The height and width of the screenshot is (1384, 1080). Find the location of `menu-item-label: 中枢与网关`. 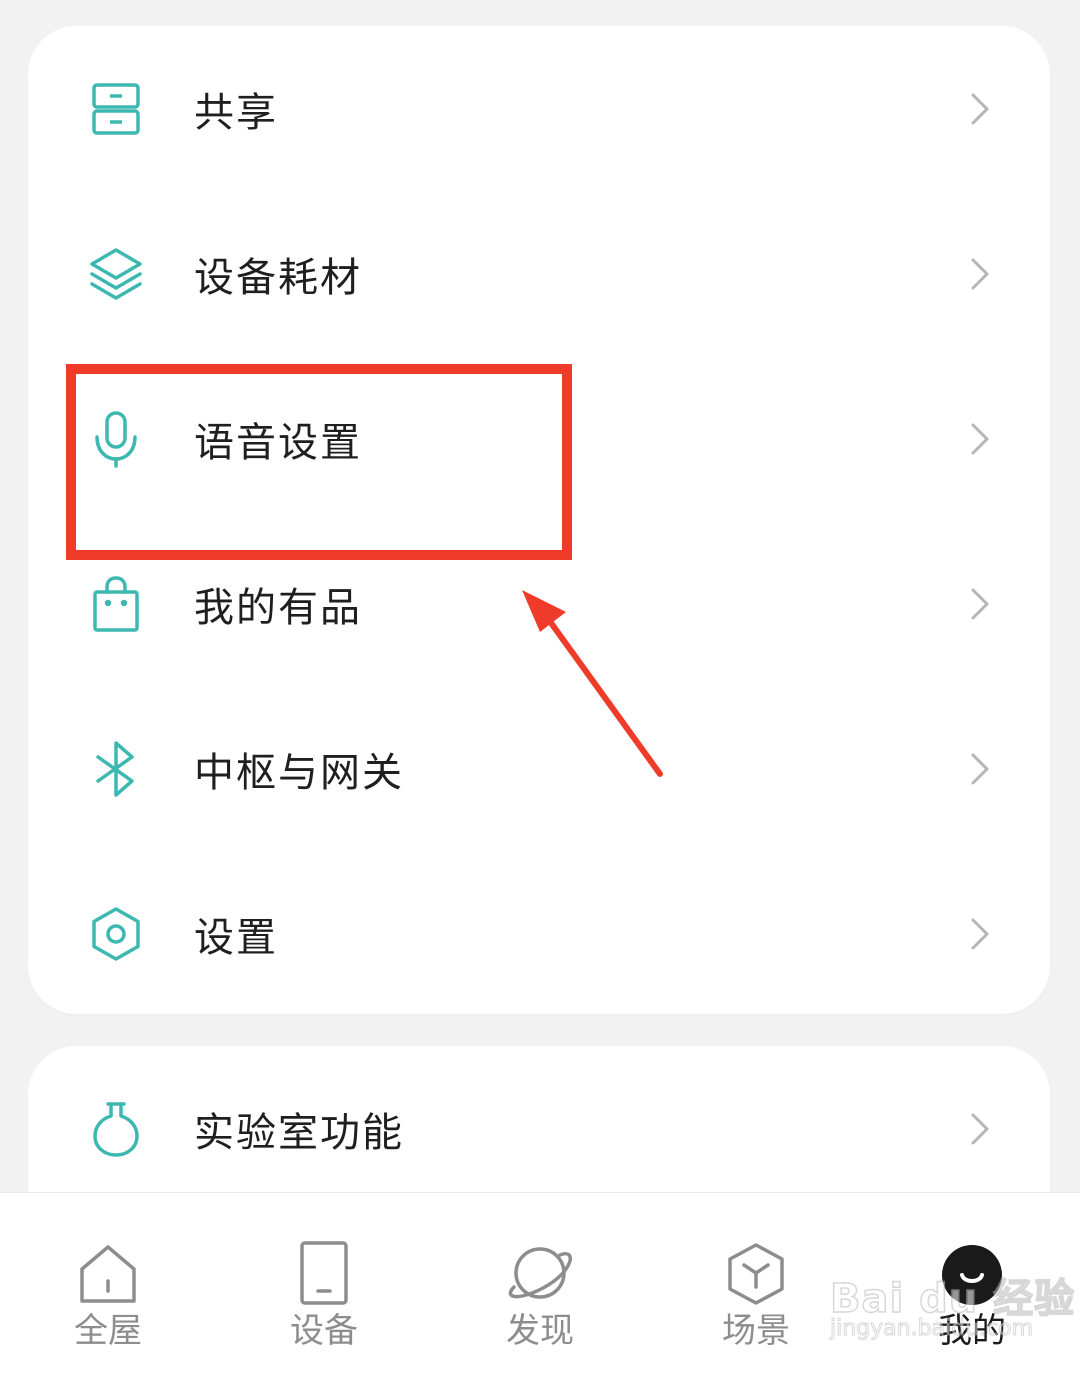

menu-item-label: 中枢与网关 is located at coordinates (299, 772).